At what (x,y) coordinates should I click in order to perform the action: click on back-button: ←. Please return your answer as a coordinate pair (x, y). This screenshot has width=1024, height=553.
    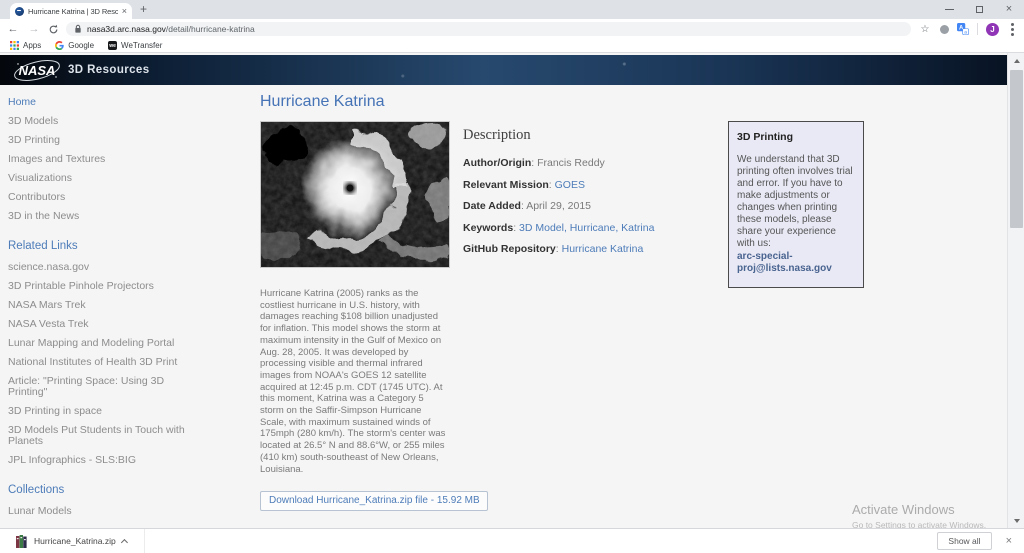
    Looking at the image, I should click on (13, 29).